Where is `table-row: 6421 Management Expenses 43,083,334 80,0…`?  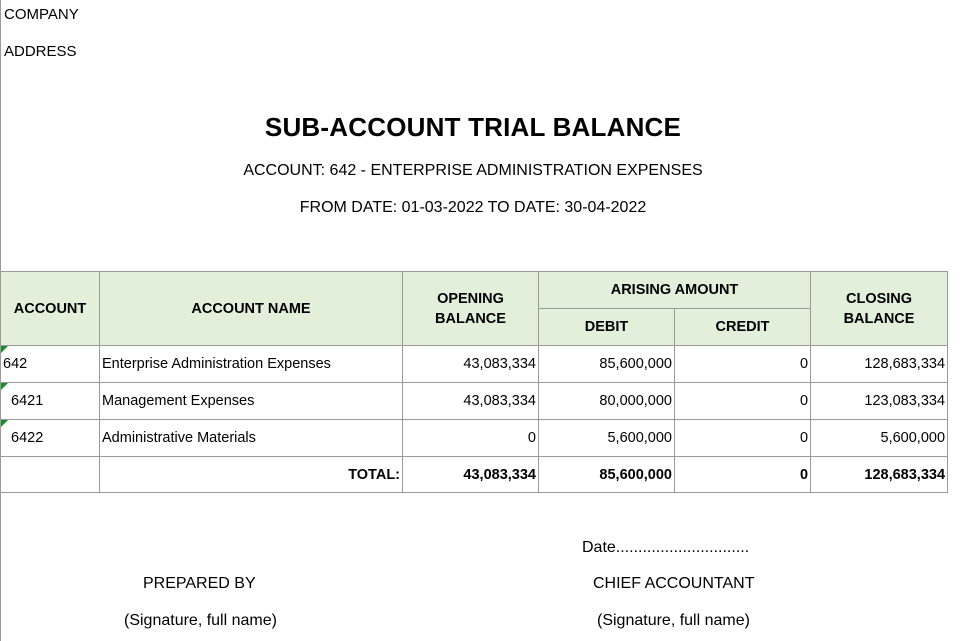
table-row: 6421 Management Expenses 43,083,334 80,0… is located at coordinates (474, 401).